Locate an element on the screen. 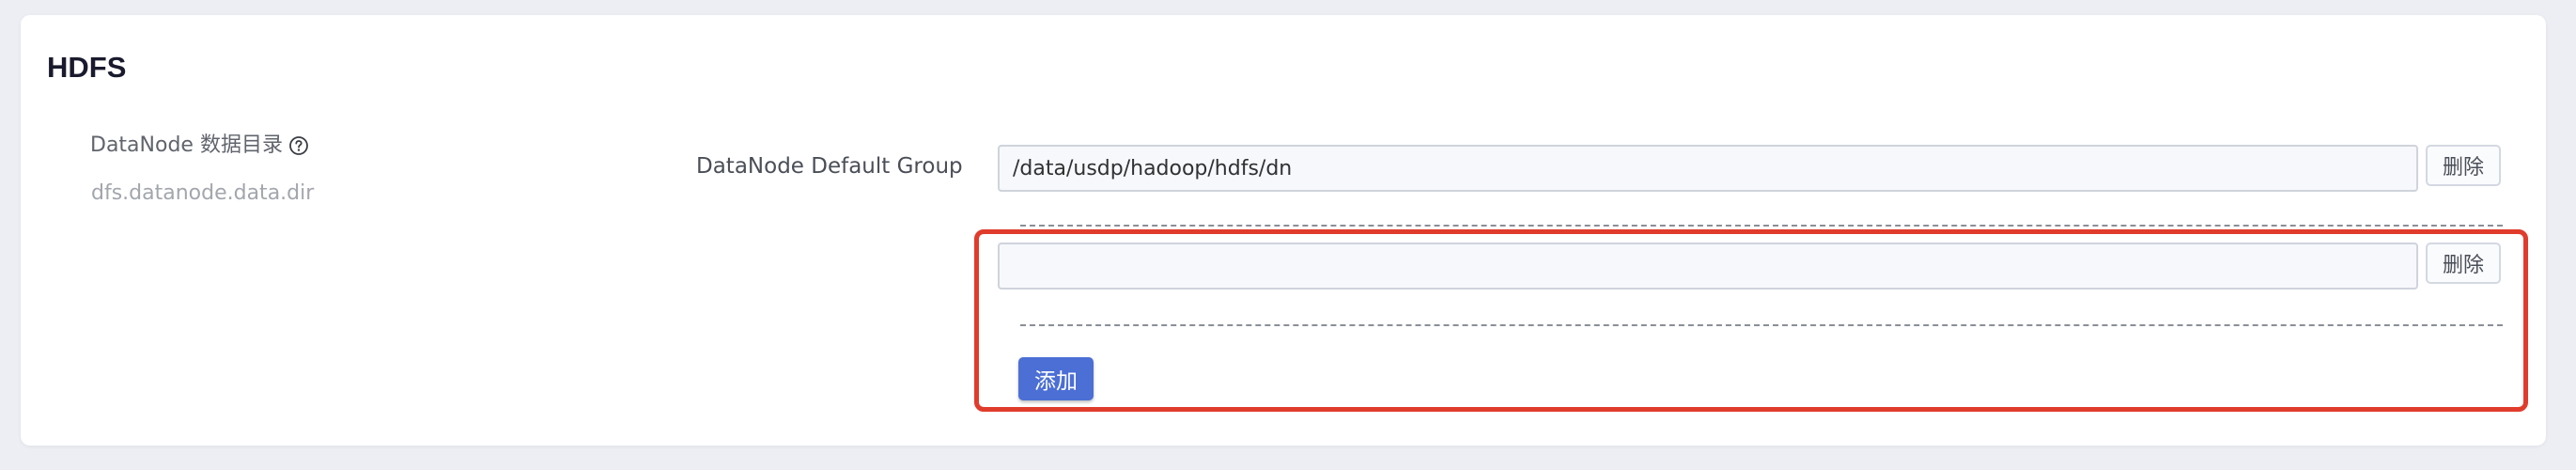 This screenshot has height=470, width=2576. add-button: 添加 is located at coordinates (1056, 378).